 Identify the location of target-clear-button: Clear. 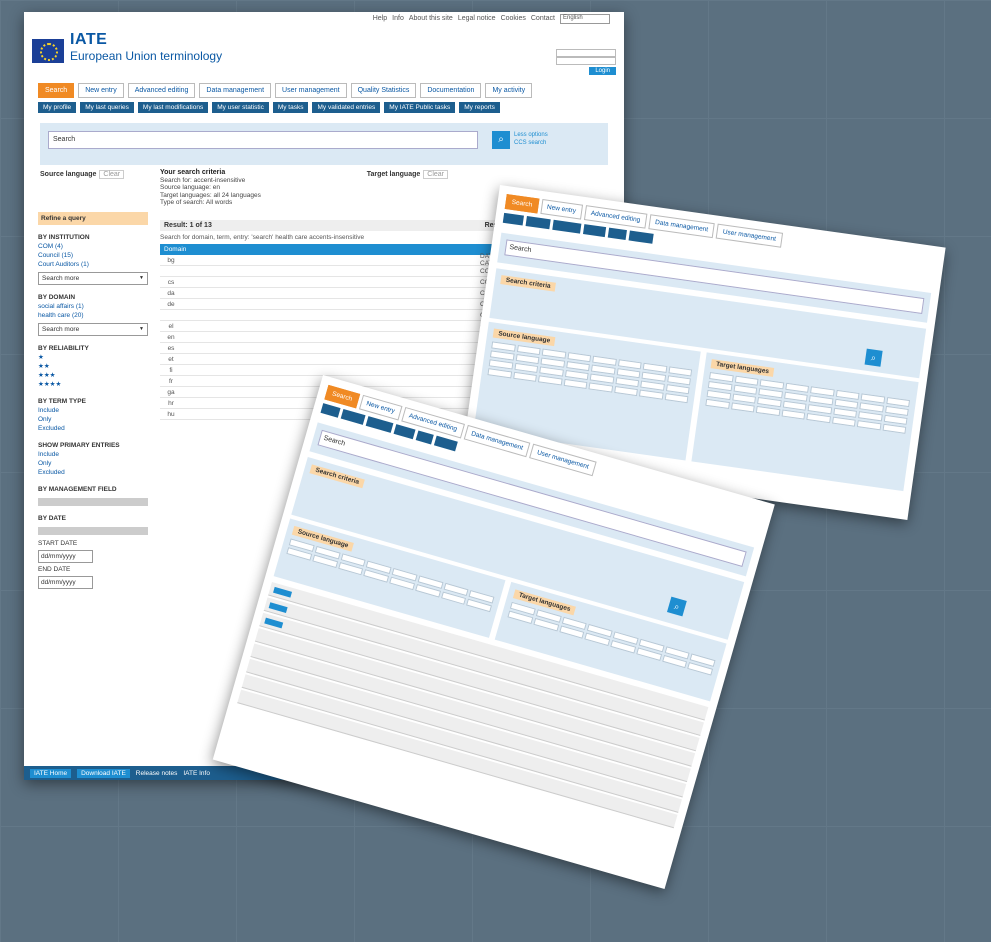
(435, 174).